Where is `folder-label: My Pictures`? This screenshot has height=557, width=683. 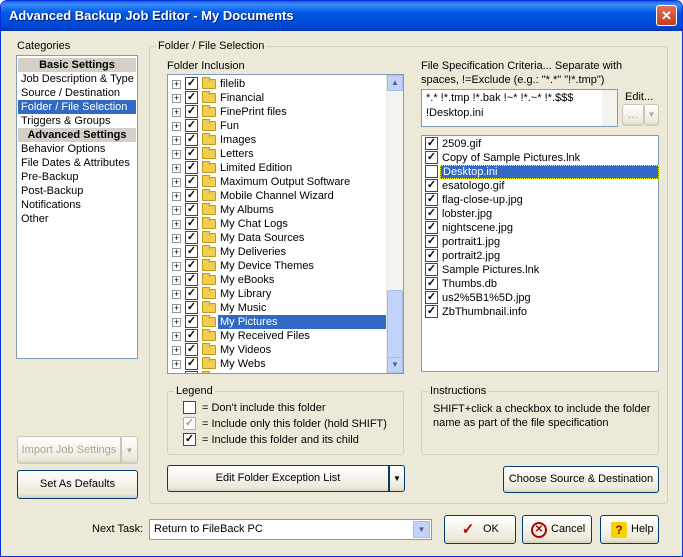
folder-label: My Pictures is located at coordinates (303, 322).